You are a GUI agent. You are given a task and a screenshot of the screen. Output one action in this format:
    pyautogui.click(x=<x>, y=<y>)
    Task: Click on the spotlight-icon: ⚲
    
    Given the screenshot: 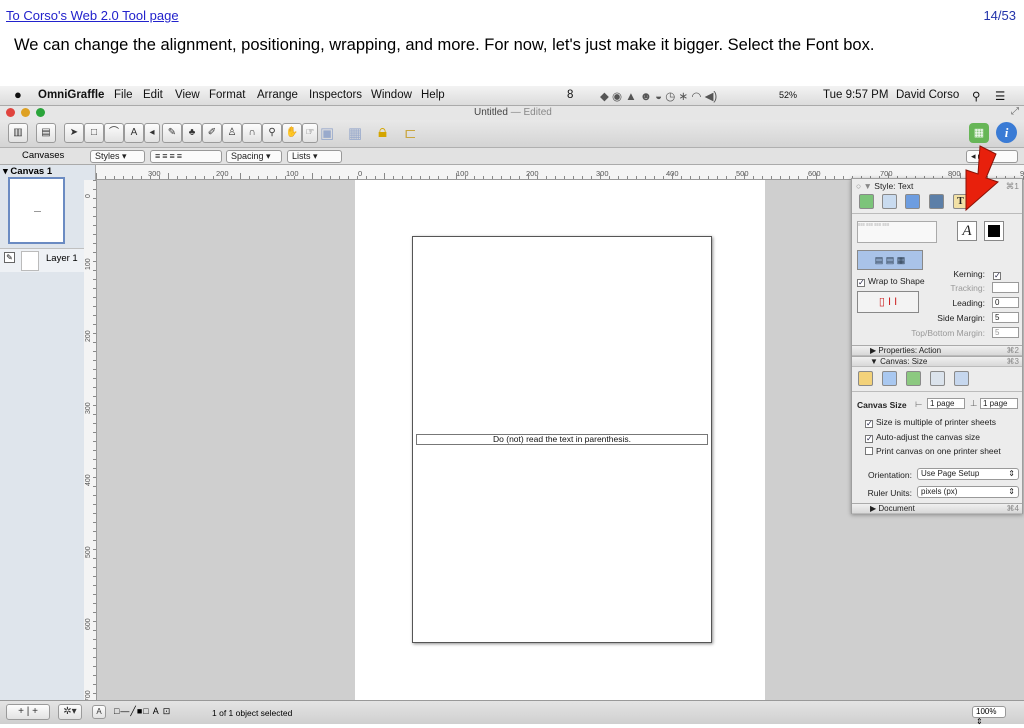 What is the action you would take?
    pyautogui.click(x=976, y=96)
    